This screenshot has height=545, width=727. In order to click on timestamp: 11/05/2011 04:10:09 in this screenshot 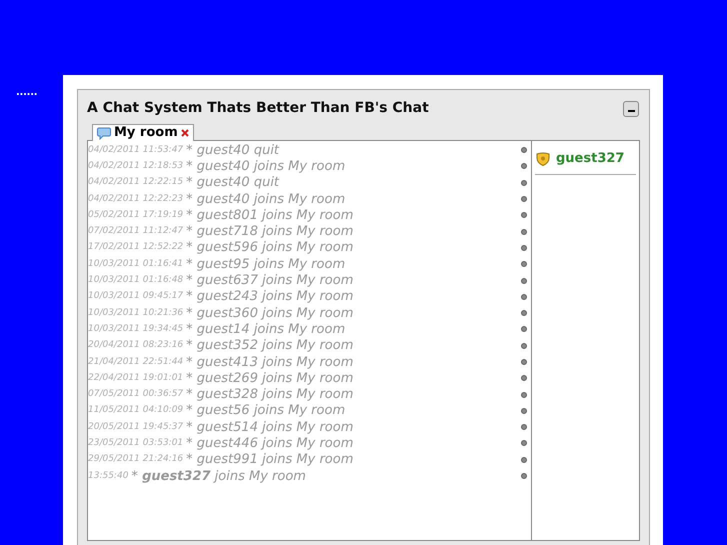, I will do `click(136, 411)`.